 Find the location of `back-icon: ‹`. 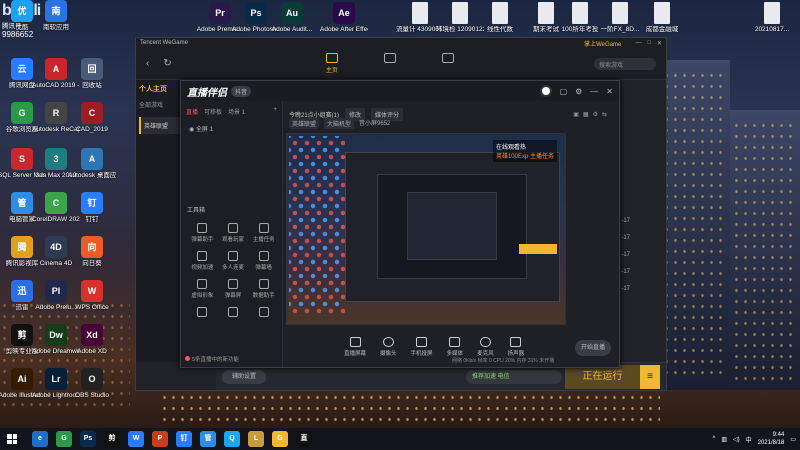

back-icon: ‹ is located at coordinates (147, 63).